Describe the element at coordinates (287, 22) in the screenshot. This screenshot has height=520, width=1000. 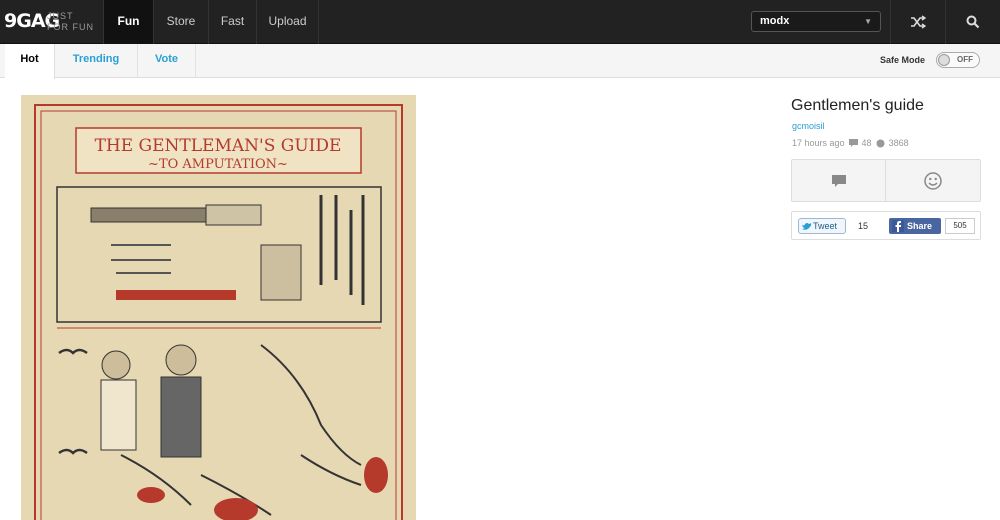
I see `nav-tab-upload: Upload` at that location.